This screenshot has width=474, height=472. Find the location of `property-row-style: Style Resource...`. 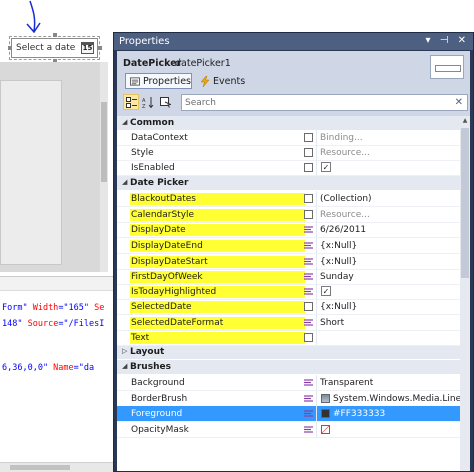

property-row-style: Style Resource... is located at coordinates (288, 153).